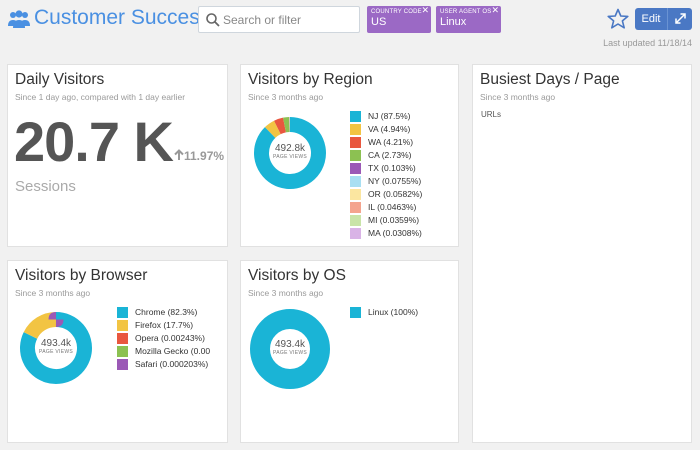  I want to click on legend-item: MI (0.0359%), so click(386, 220).